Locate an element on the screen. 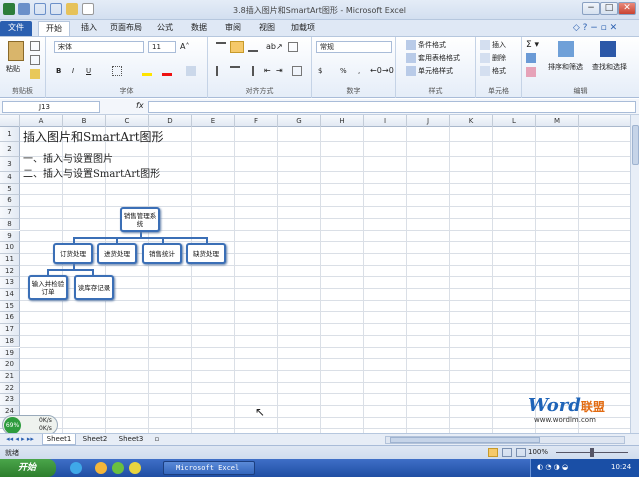 This screenshot has height=477, width=639. column-header: J is located at coordinates (428, 121).